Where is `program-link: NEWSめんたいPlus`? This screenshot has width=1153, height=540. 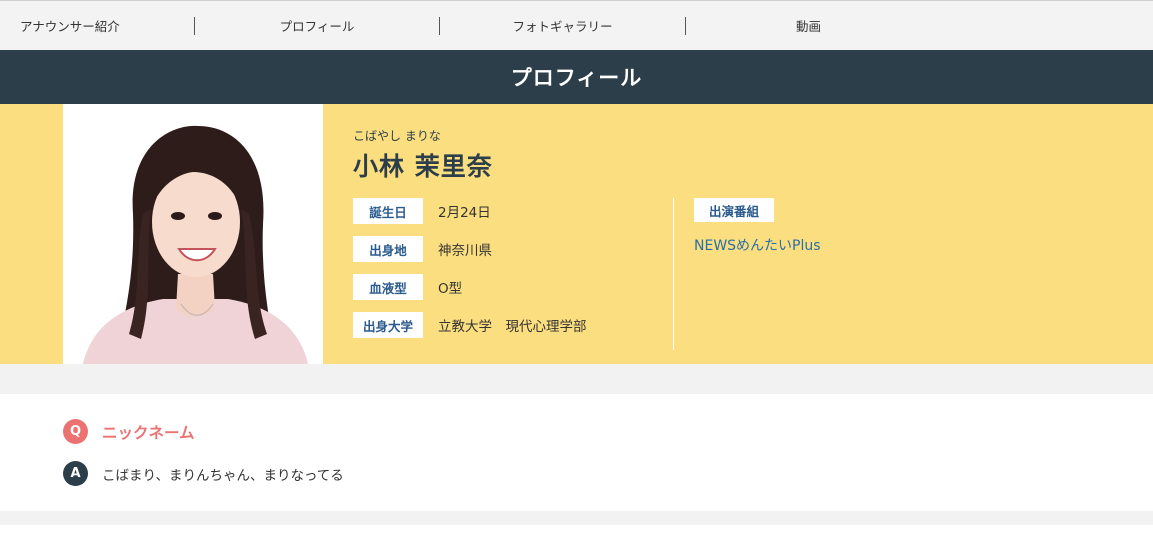
program-link: NEWSめんたいPlus is located at coordinates (757, 245).